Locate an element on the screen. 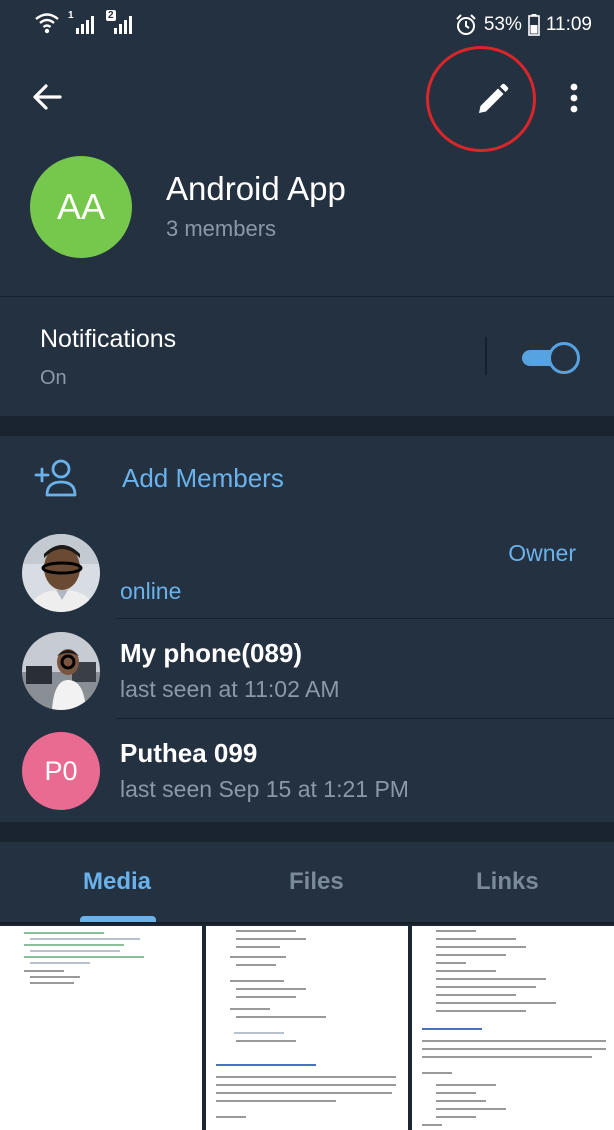 This screenshot has height=1130, width=614. arrow-left-icon is located at coordinates (47, 97).